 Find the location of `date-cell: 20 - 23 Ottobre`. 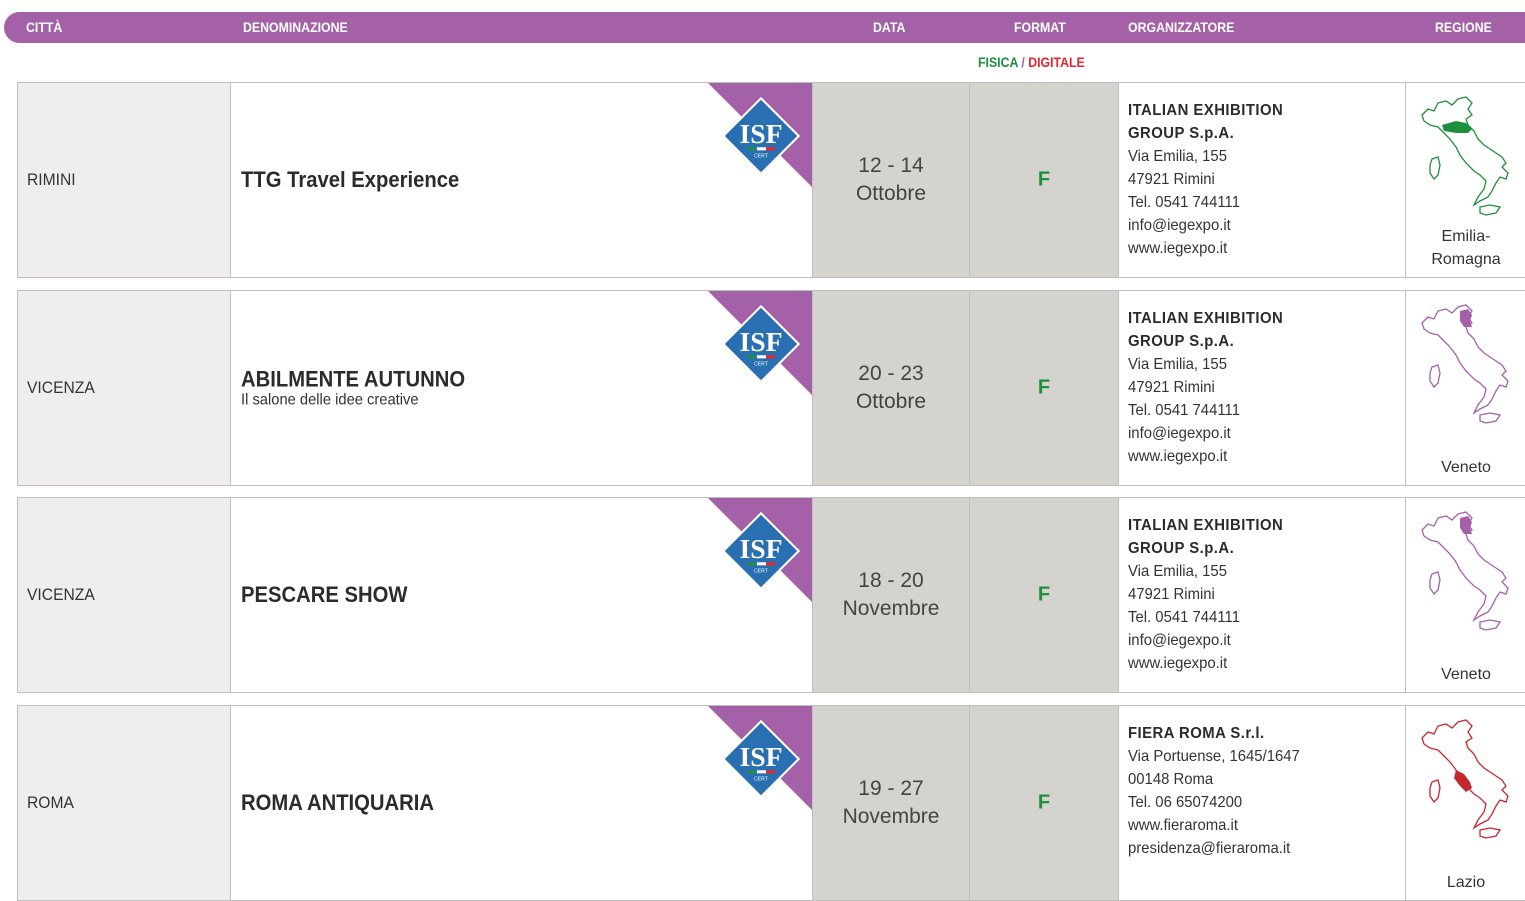

date-cell: 20 - 23 Ottobre is located at coordinates (891, 388).